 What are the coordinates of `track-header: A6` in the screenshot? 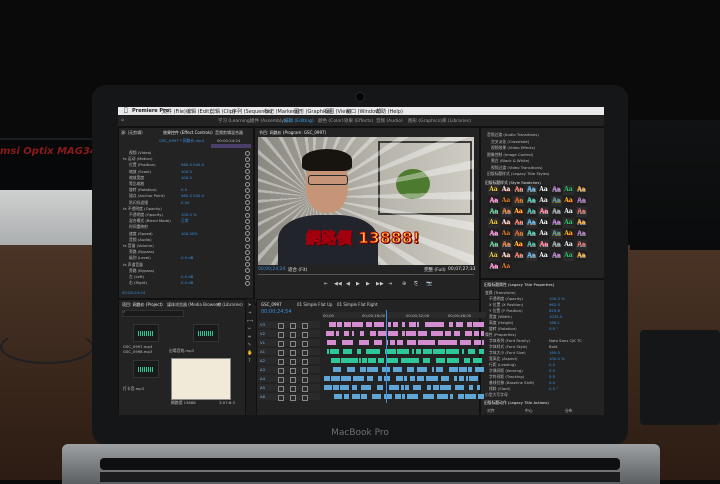 It's located at (289, 397).